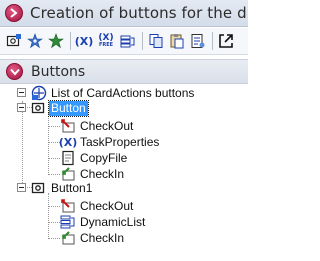 The width and height of the screenshot is (320, 261). I want to click on toolbar: (X) (X) FREE, so click(124, 41).